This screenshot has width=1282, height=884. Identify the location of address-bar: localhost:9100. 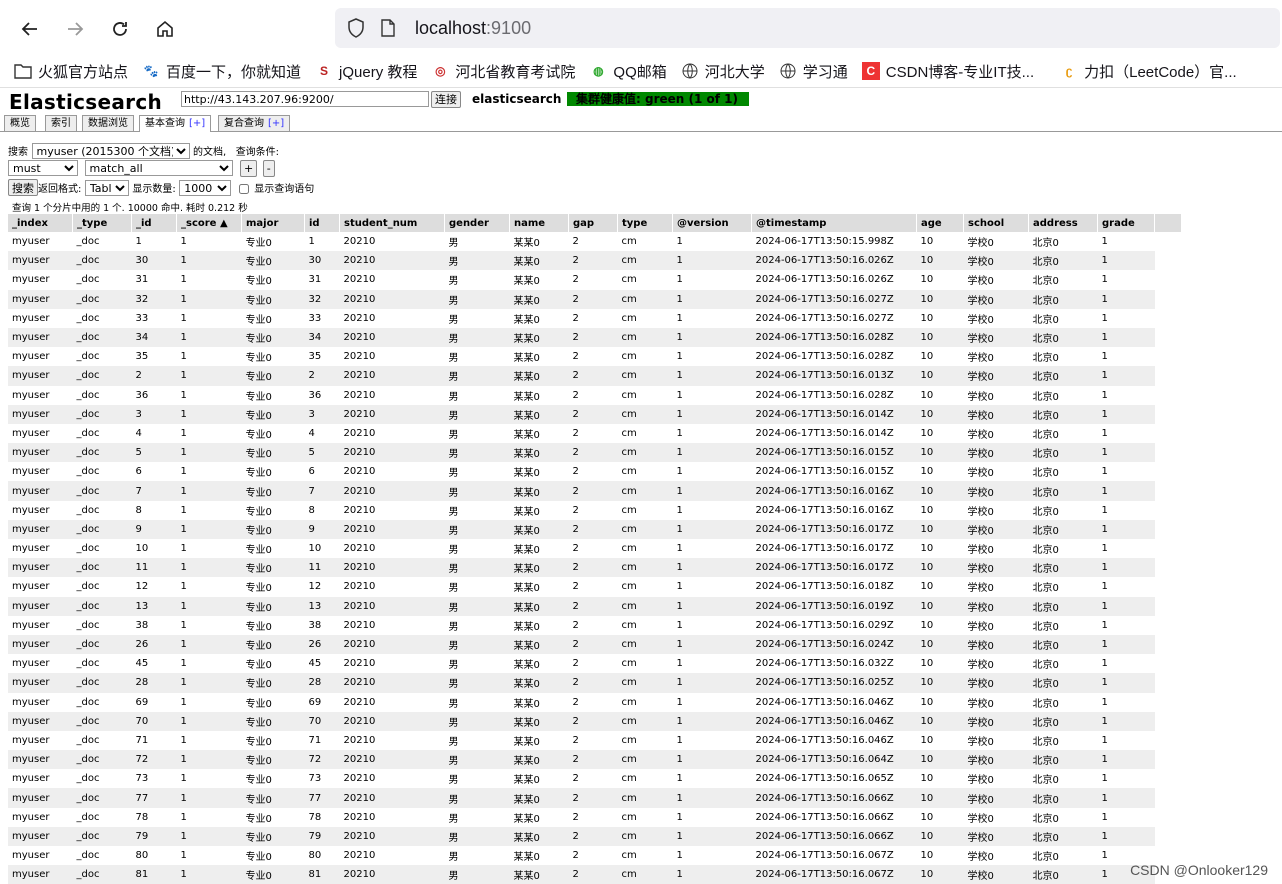
(807, 28).